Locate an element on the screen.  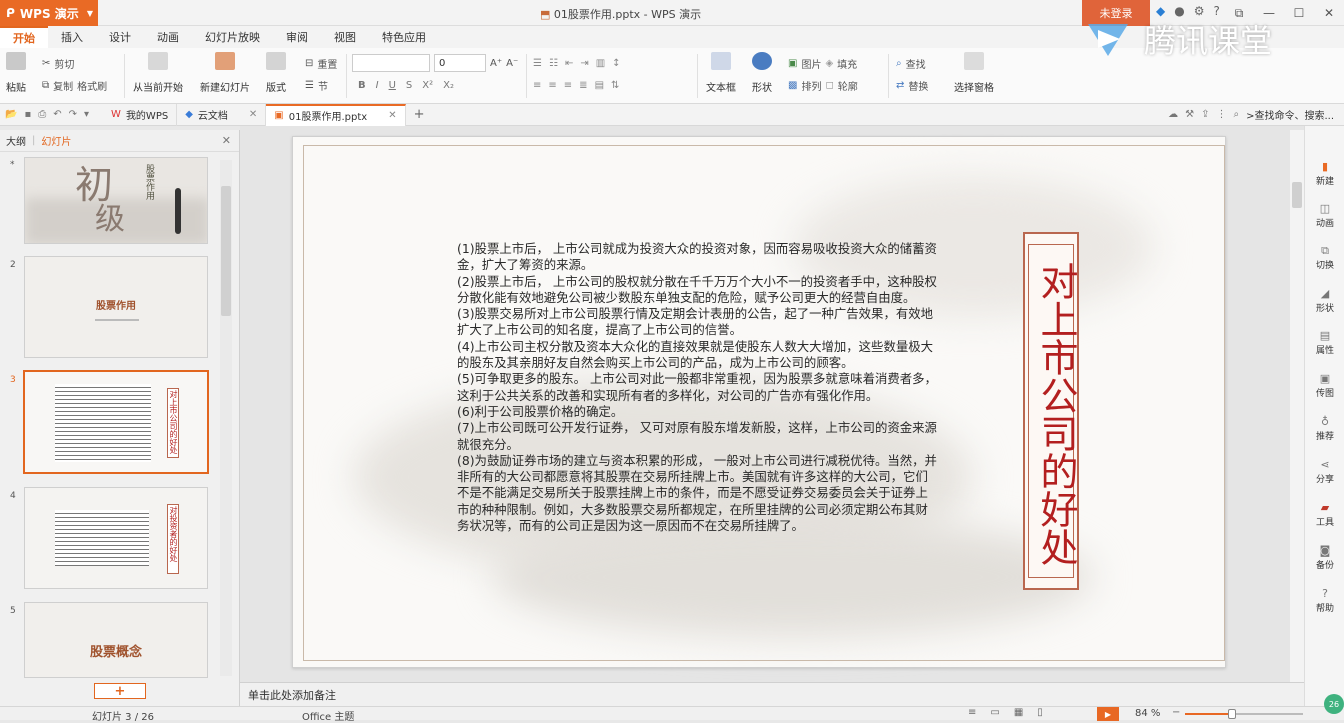
sidebar-tools: ▰ 工具 is located at coordinates (1324, 514).